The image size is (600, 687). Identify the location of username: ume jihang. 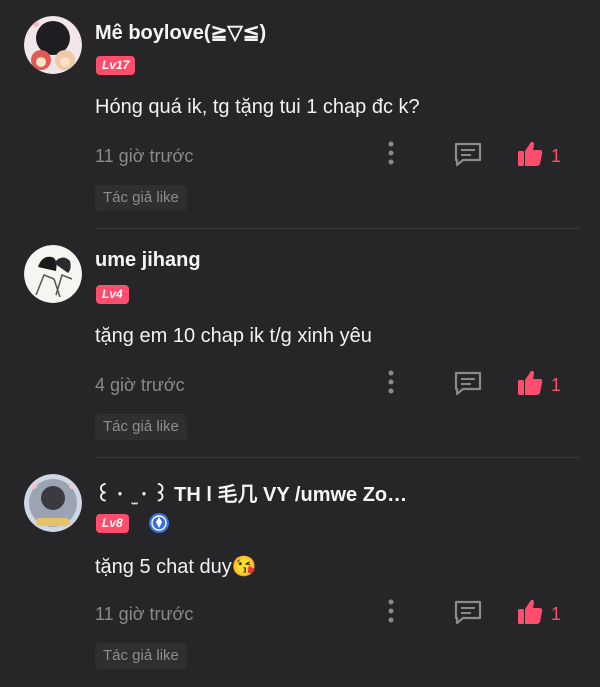
(148, 260).